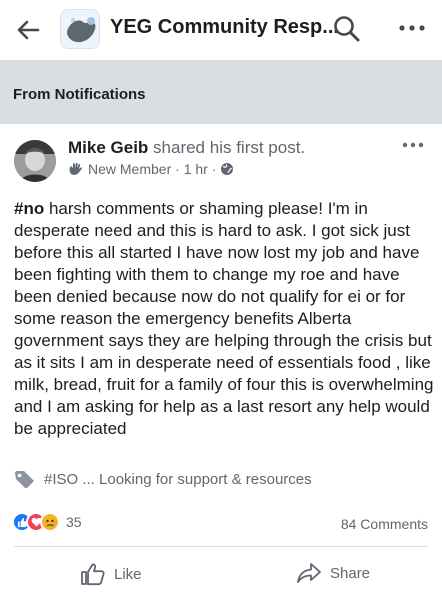 The width and height of the screenshot is (442, 598). I want to click on wave-hand-icon, so click(76, 168).